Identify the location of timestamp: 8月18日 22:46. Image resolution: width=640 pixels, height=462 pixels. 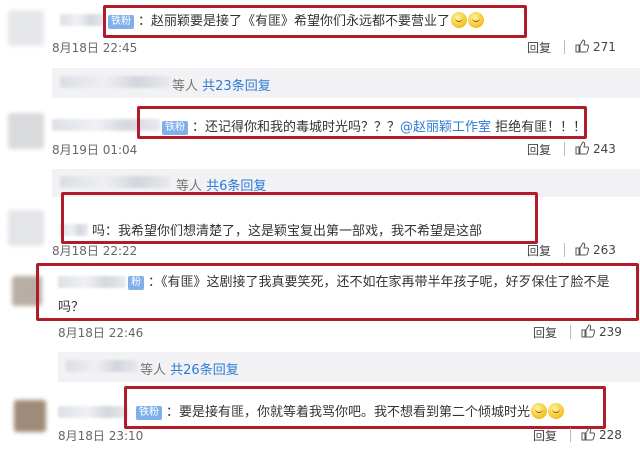
(101, 333).